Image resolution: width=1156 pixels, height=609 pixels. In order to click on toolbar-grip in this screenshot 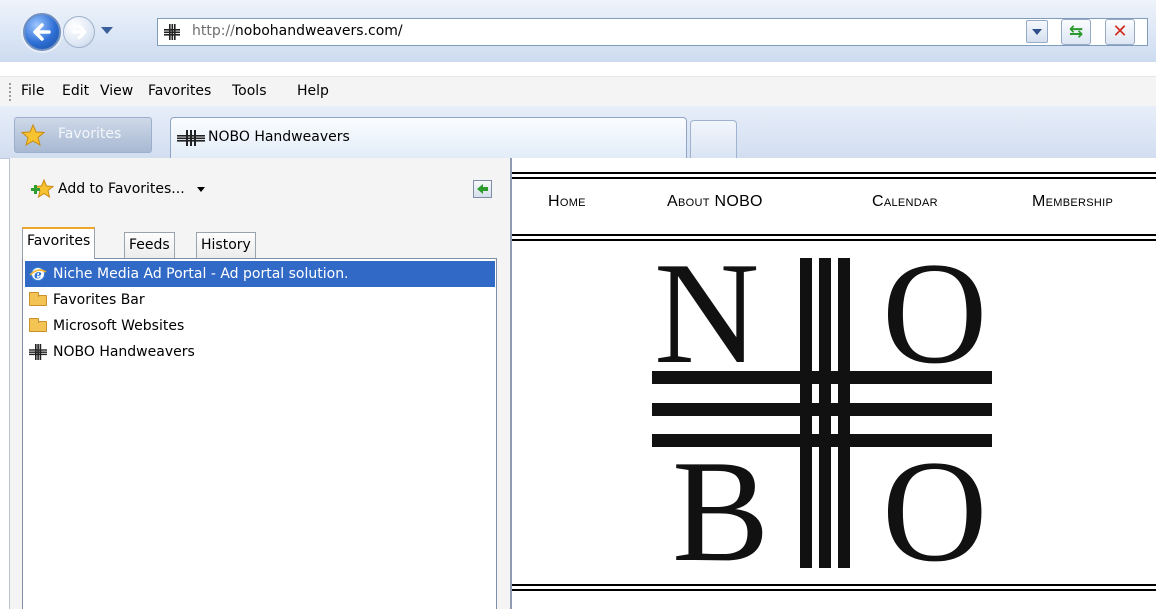, I will do `click(10, 93)`.